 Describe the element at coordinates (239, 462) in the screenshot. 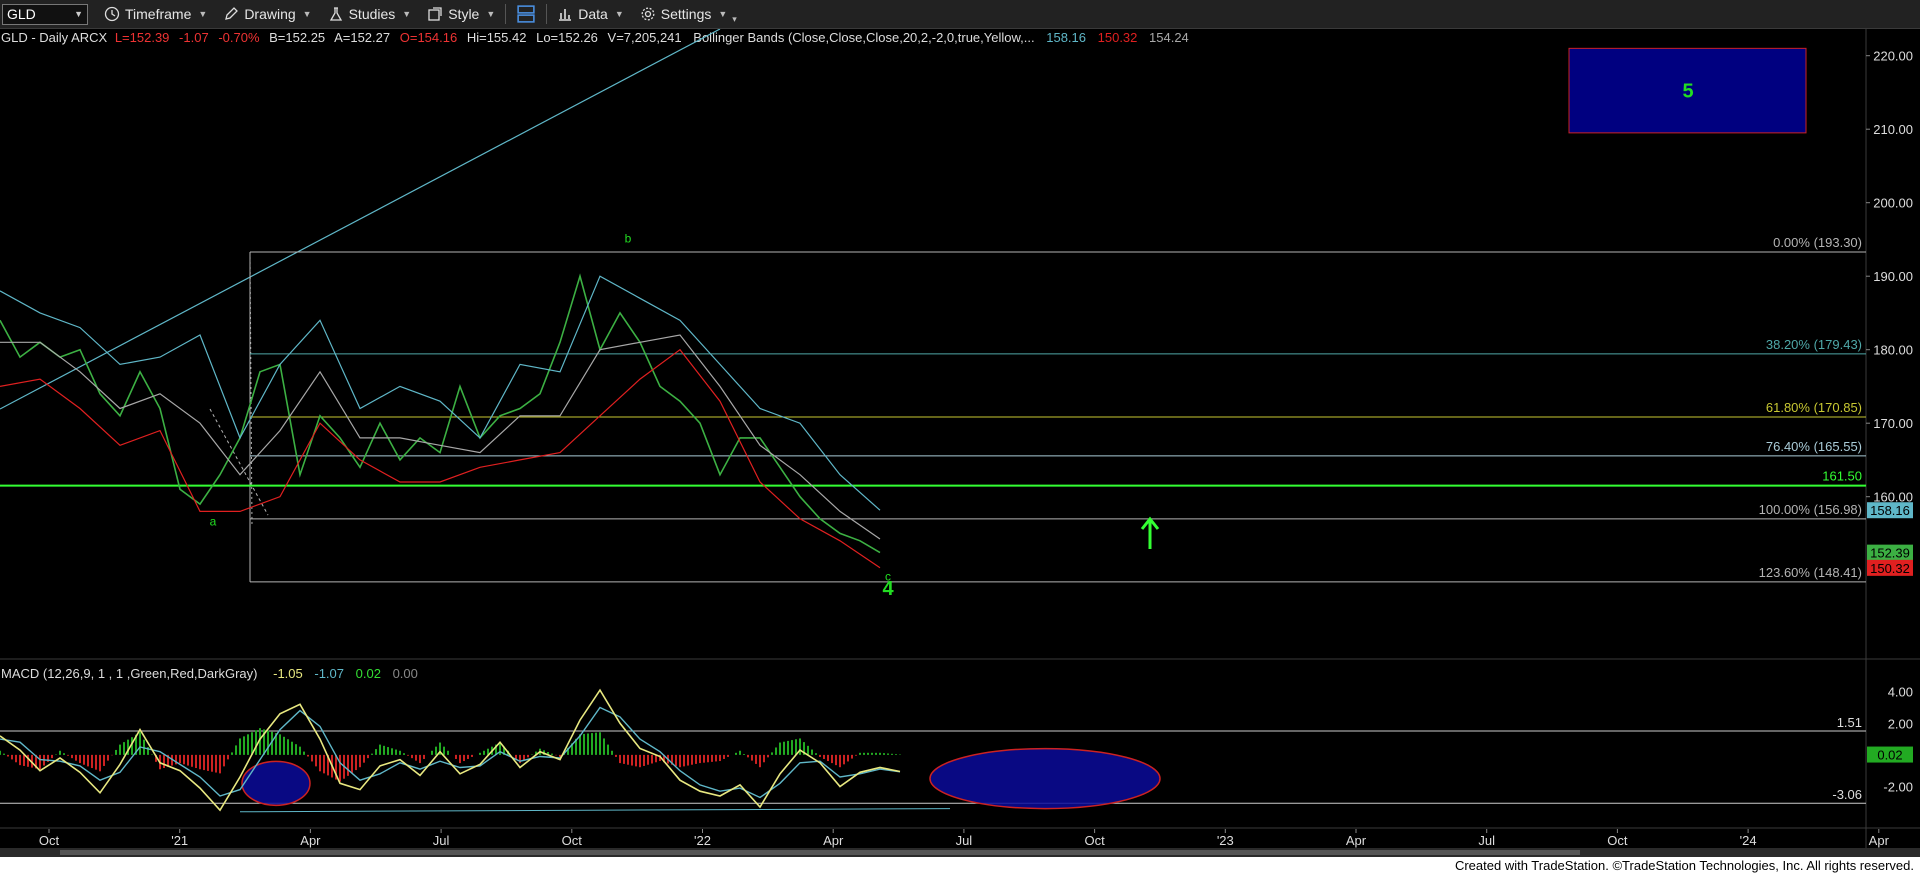

I see `fib-diagonal-line` at that location.